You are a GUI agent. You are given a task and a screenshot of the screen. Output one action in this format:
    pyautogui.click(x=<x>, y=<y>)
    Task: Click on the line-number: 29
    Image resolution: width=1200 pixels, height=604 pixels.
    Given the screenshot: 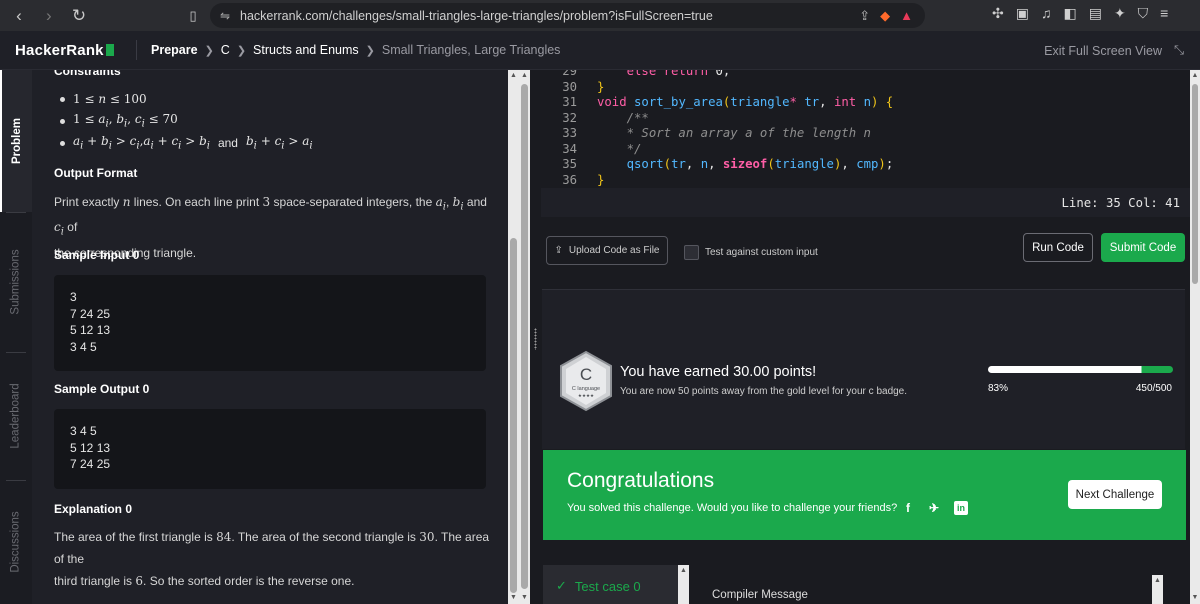 What is the action you would take?
    pyautogui.click(x=569, y=74)
    